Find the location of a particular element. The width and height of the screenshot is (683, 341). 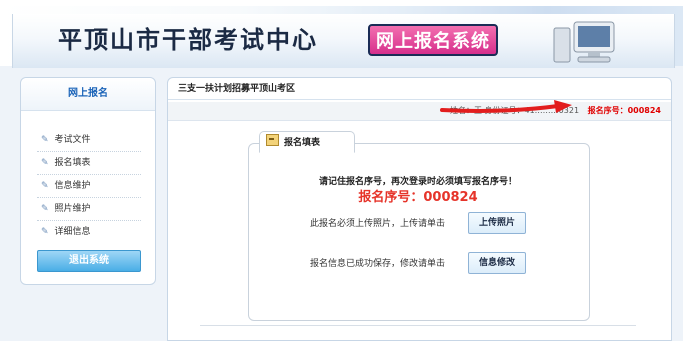

logout-button: 退出系统 is located at coordinates (89, 261).